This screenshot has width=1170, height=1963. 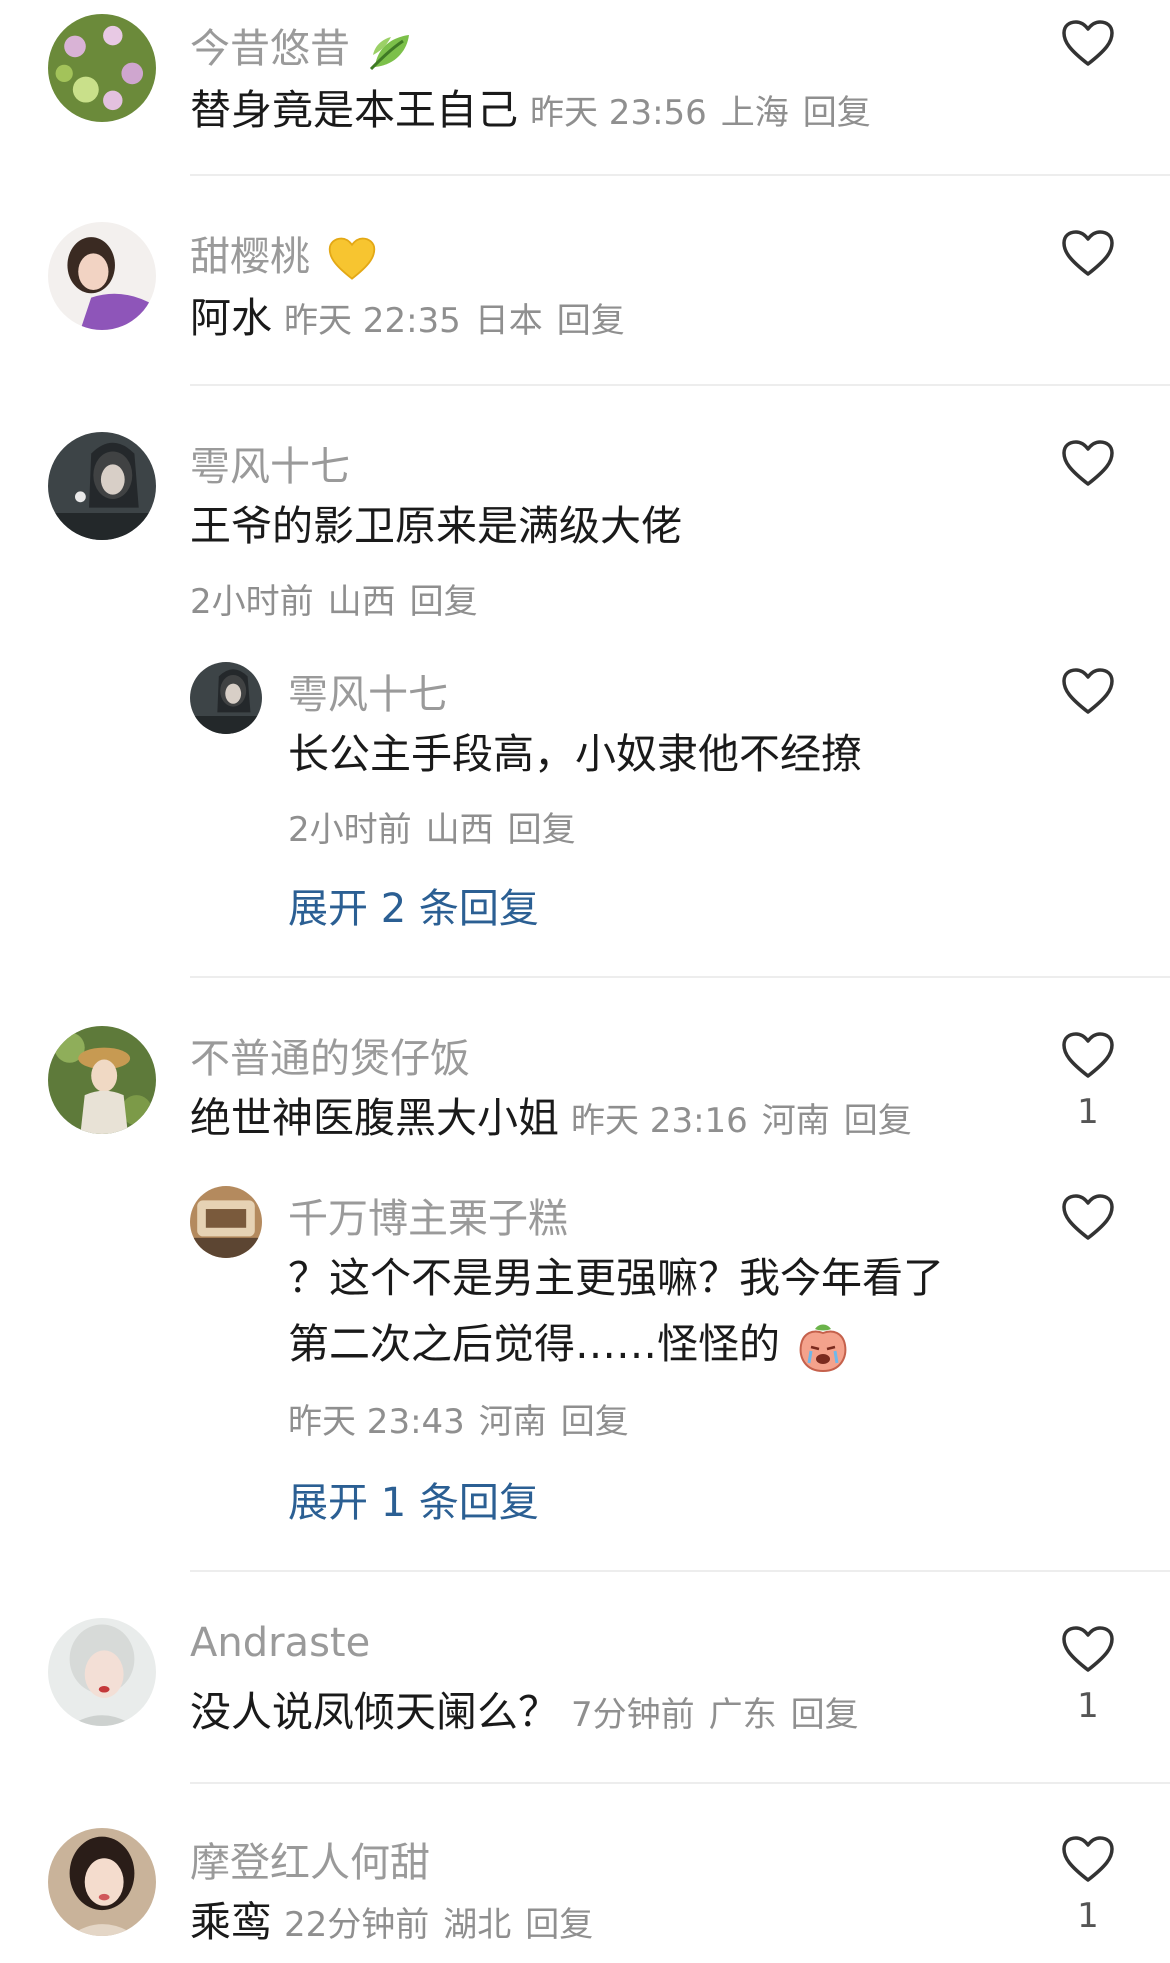 What do you see at coordinates (374, 1712) in the screenshot?
I see `comment-text: 没人说凤倾天阑么？` at bounding box center [374, 1712].